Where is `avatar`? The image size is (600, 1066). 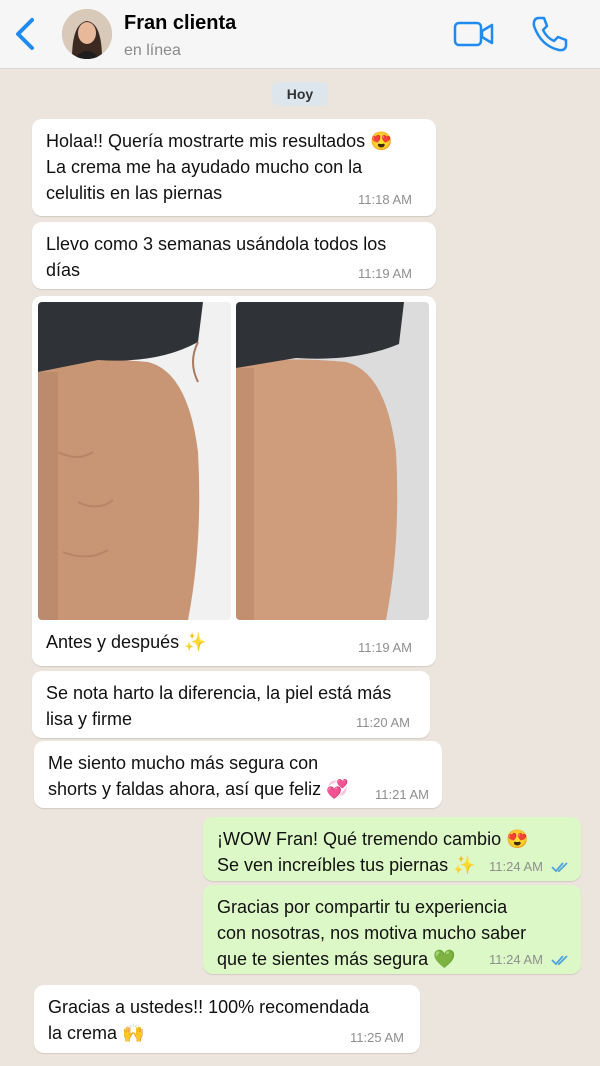
avatar is located at coordinates (87, 34).